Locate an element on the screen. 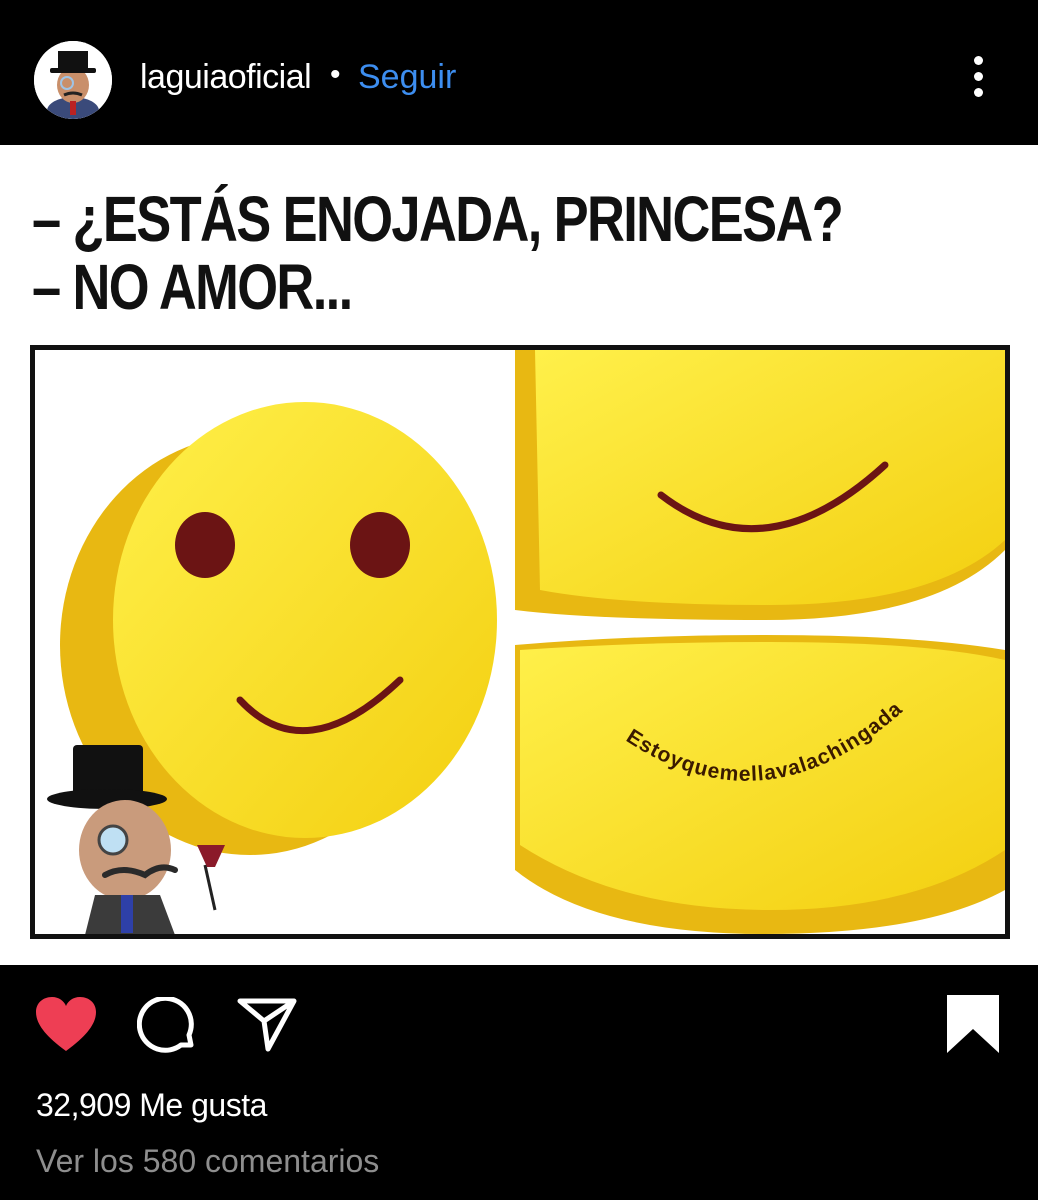 This screenshot has width=1038, height=1200. follow-button: Seguir is located at coordinates (407, 77).